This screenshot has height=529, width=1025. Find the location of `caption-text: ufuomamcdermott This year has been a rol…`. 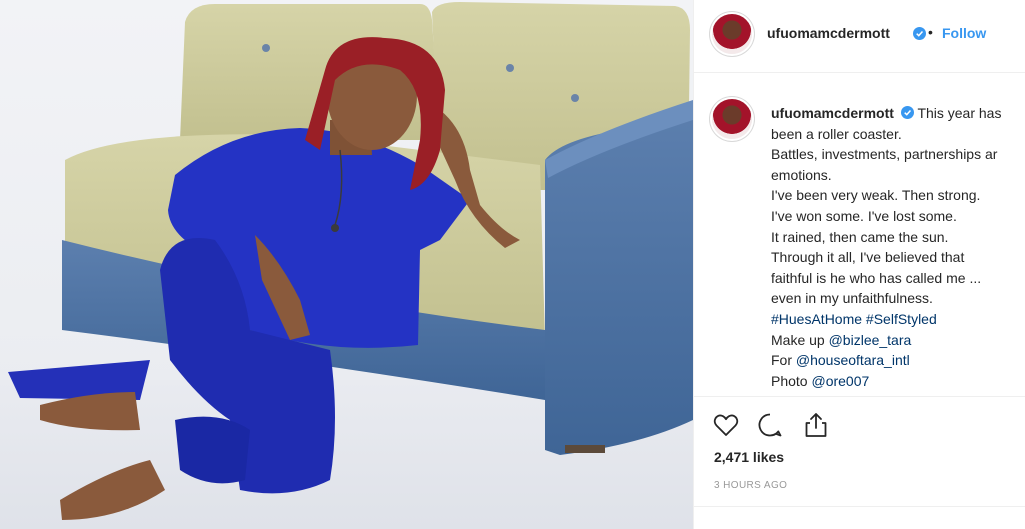

caption-text: ufuomamcdermott This year has been a rol… is located at coordinates (898, 247).